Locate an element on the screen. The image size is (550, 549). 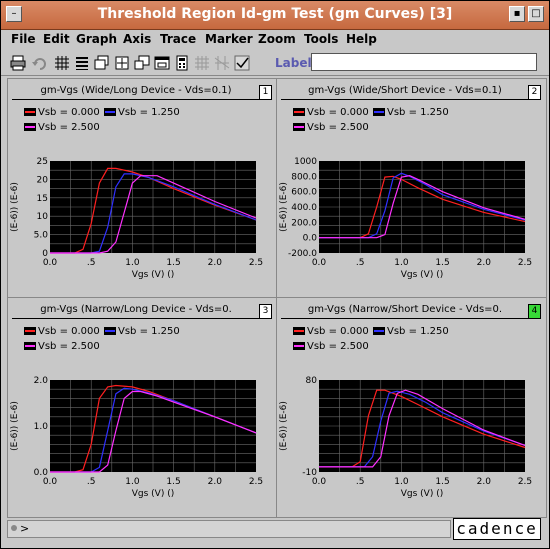
minimize-button: ▪ is located at coordinates (517, 14).